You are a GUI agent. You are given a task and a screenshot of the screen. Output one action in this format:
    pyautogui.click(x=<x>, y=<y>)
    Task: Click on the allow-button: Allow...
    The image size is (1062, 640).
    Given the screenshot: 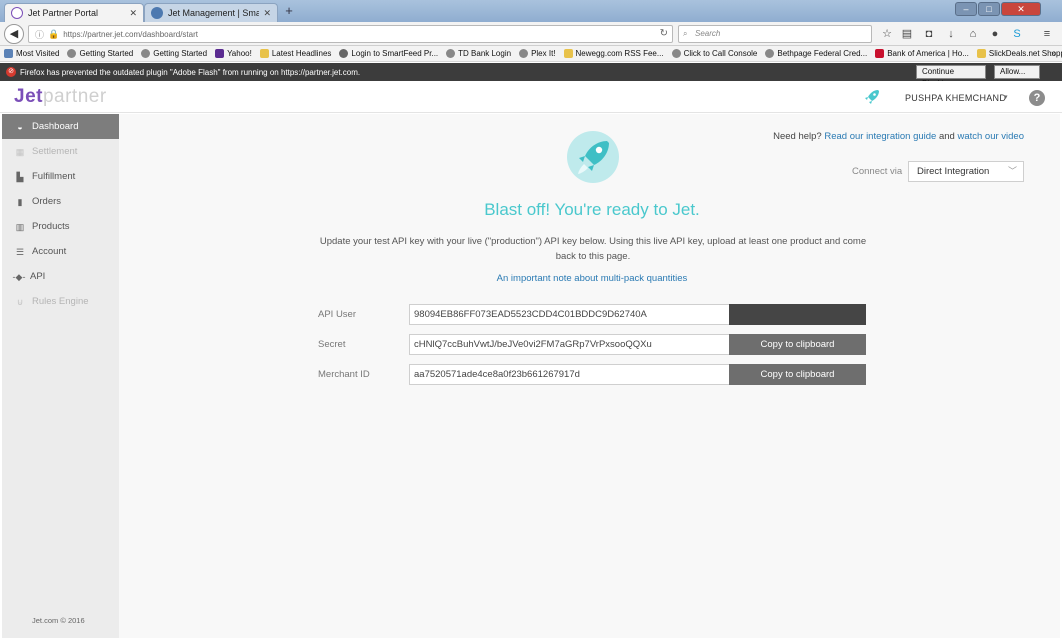 What is the action you would take?
    pyautogui.click(x=1017, y=72)
    